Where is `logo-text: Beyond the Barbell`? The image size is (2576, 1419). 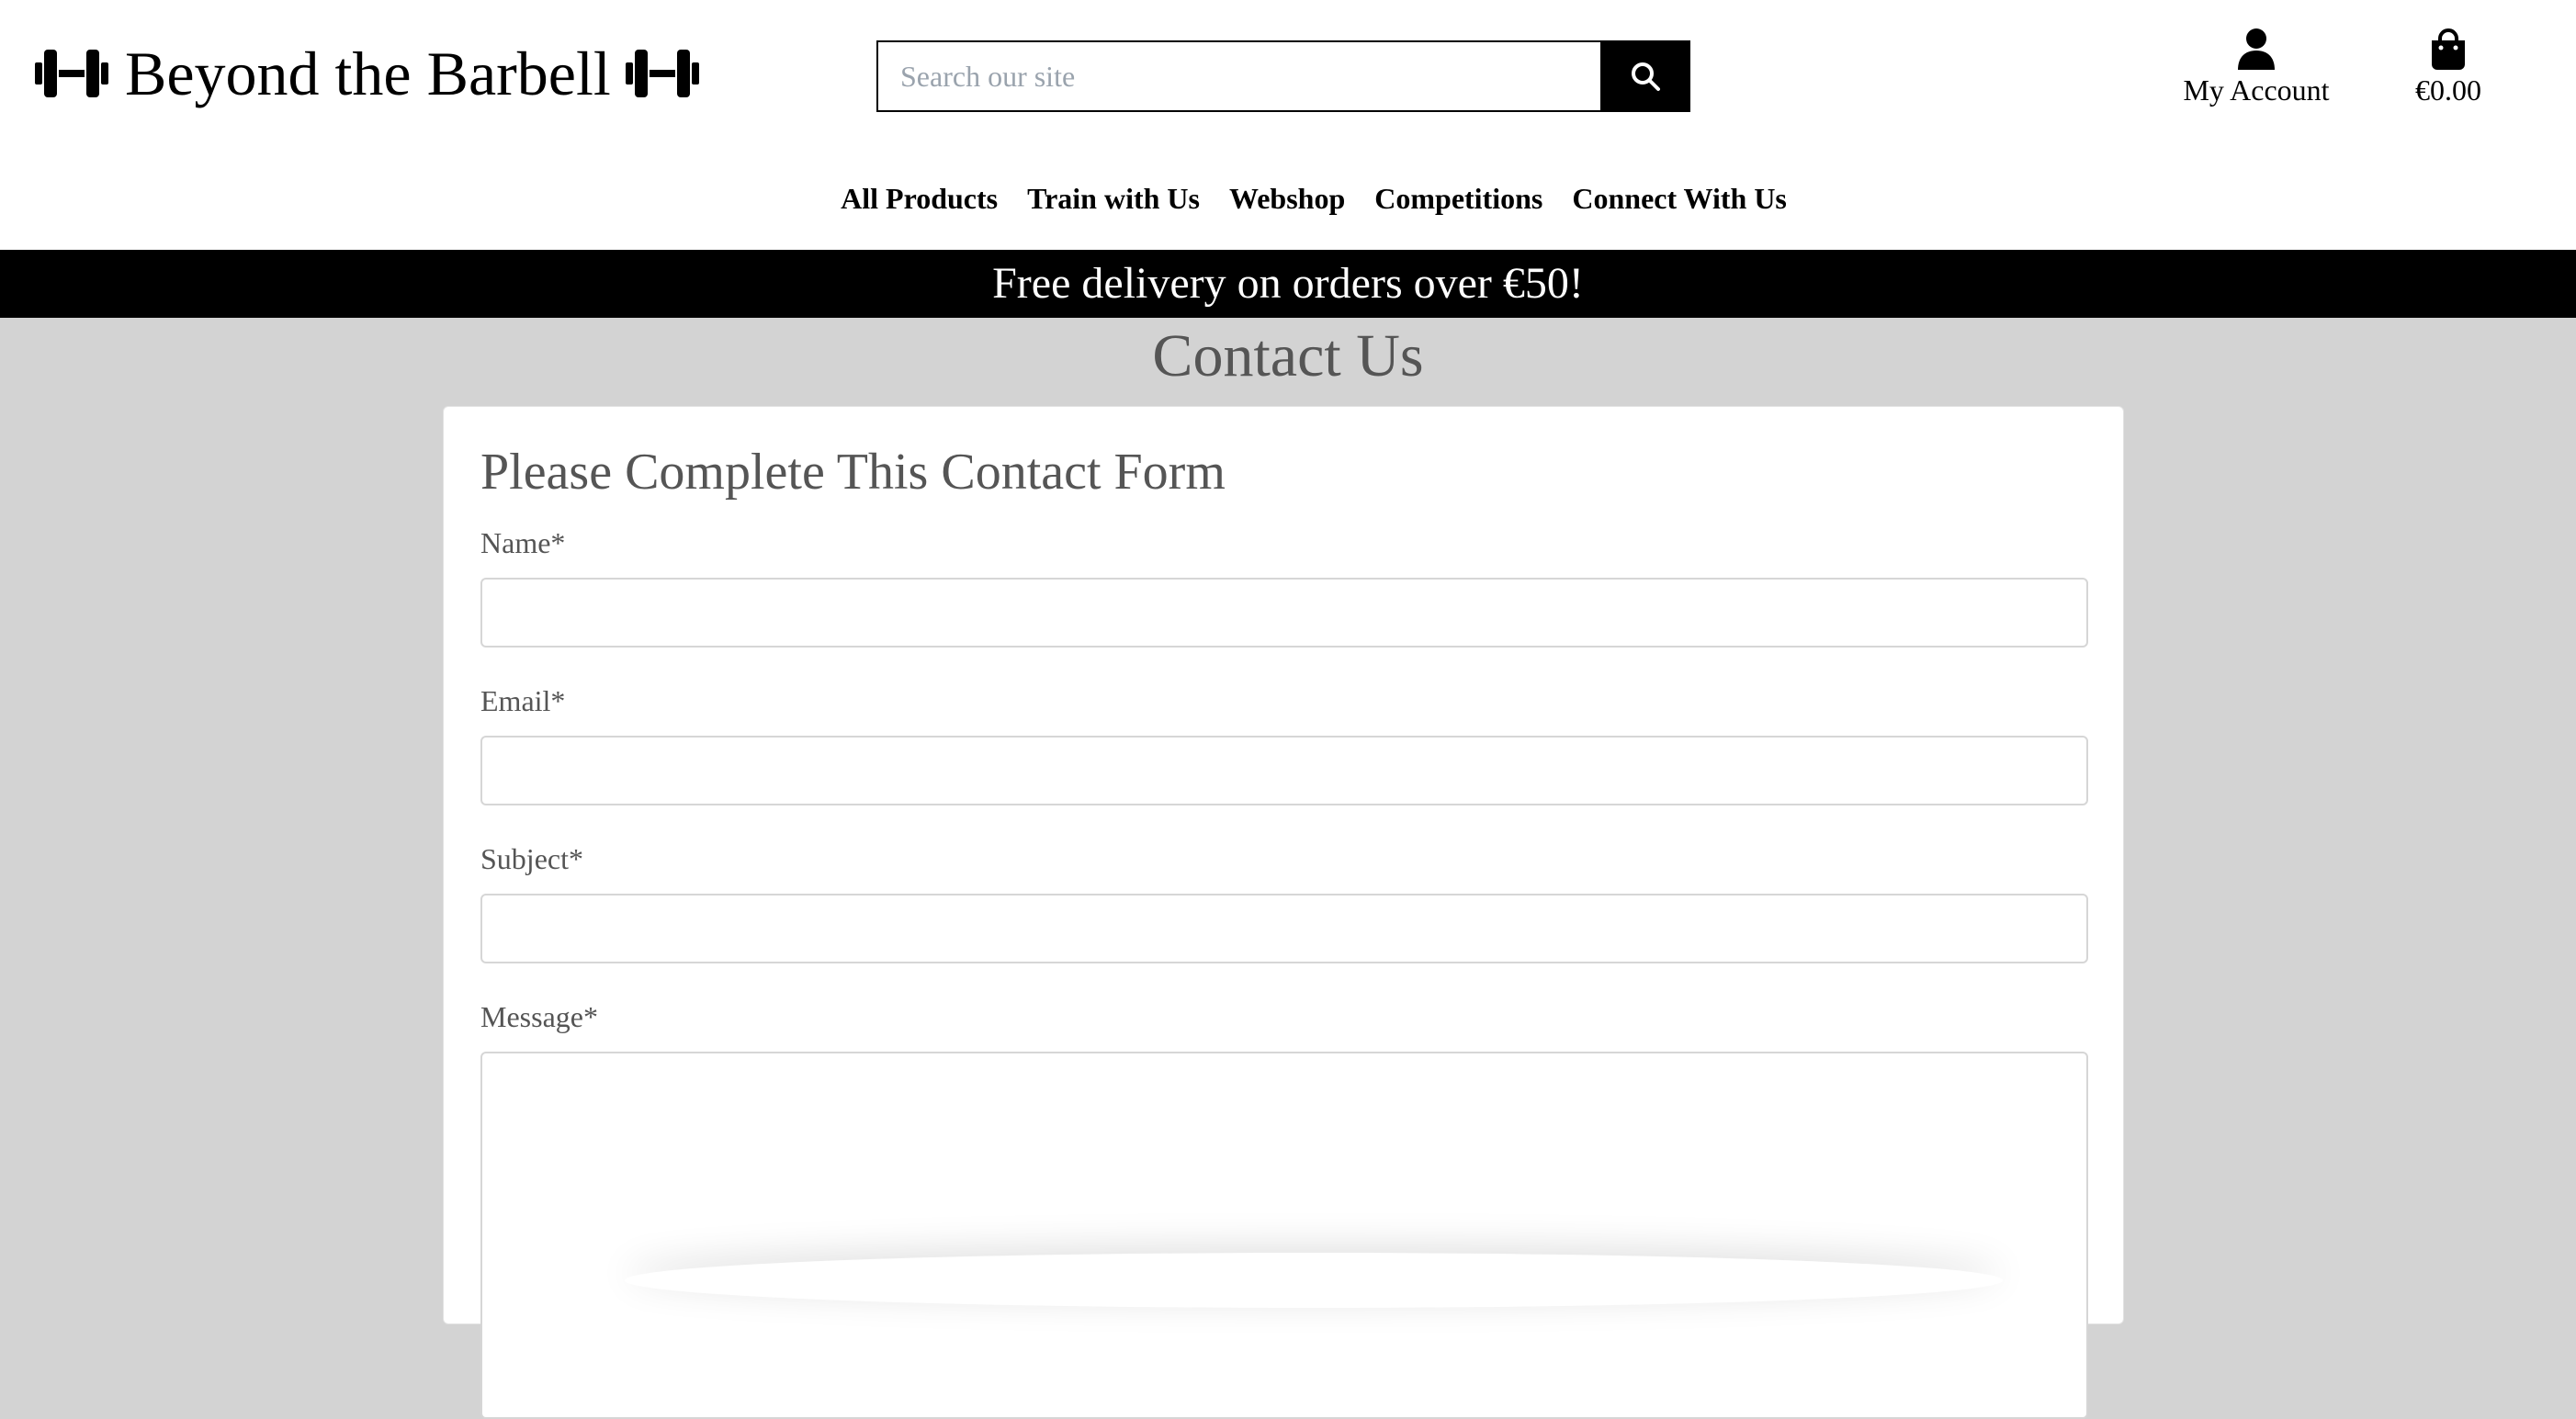 logo-text: Beyond the Barbell is located at coordinates (368, 73).